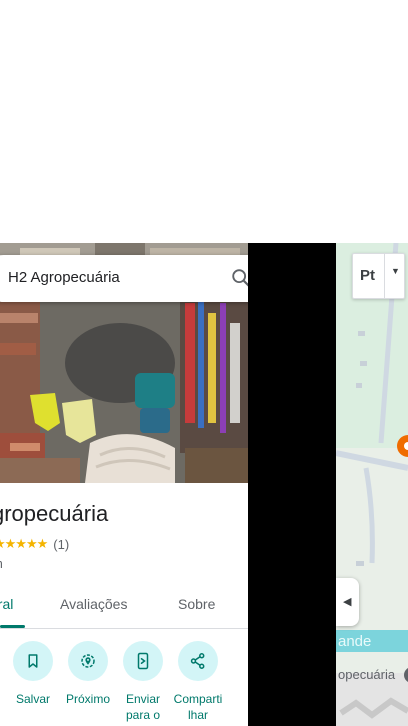  I want to click on save-label: Salvar, so click(32, 699).